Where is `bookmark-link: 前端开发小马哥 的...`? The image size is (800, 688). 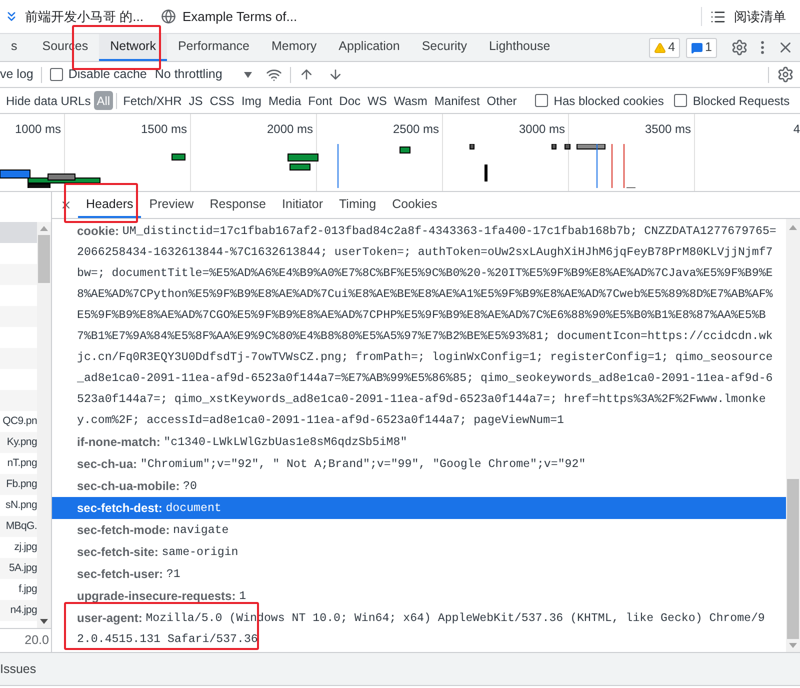
bookmark-link: 前端开发小马哥 的... is located at coordinates (84, 16).